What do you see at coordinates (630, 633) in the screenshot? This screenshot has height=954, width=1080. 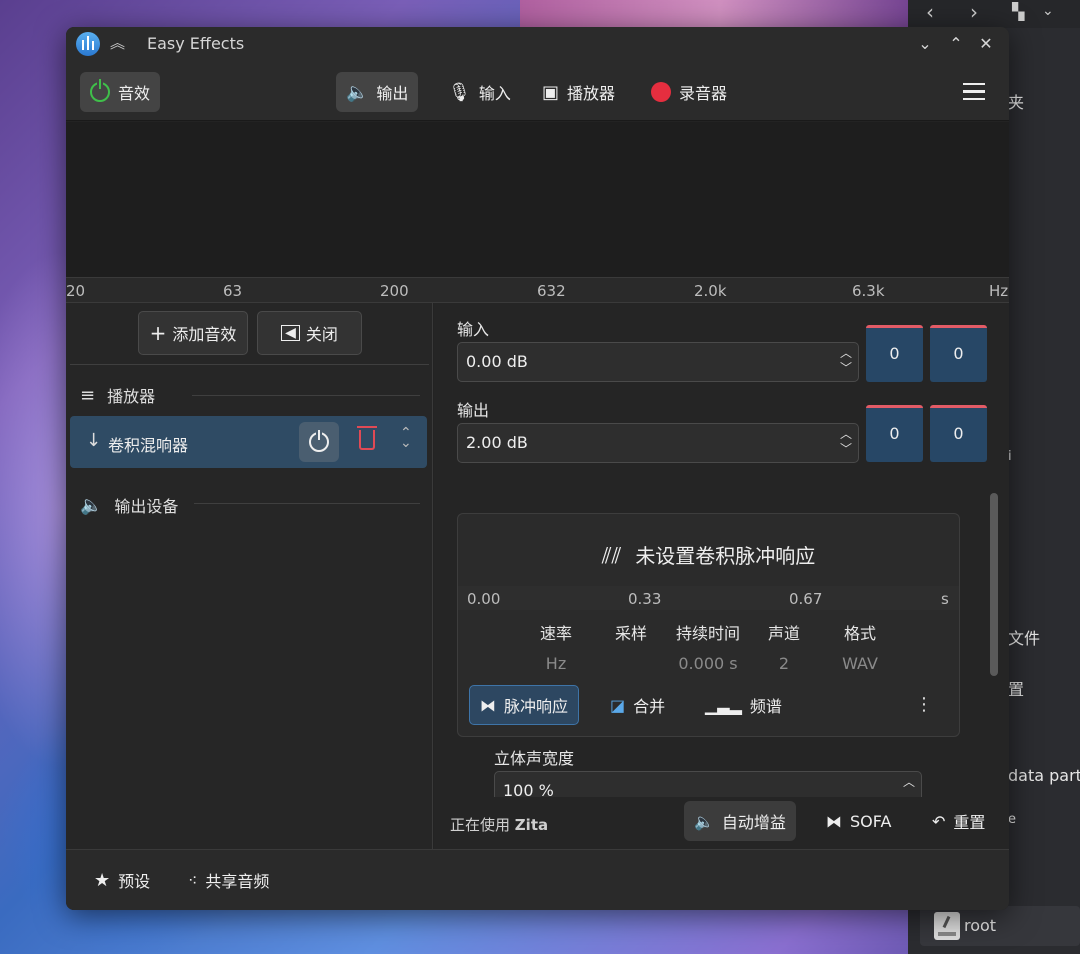 I see `column-header-samples: 采样` at bounding box center [630, 633].